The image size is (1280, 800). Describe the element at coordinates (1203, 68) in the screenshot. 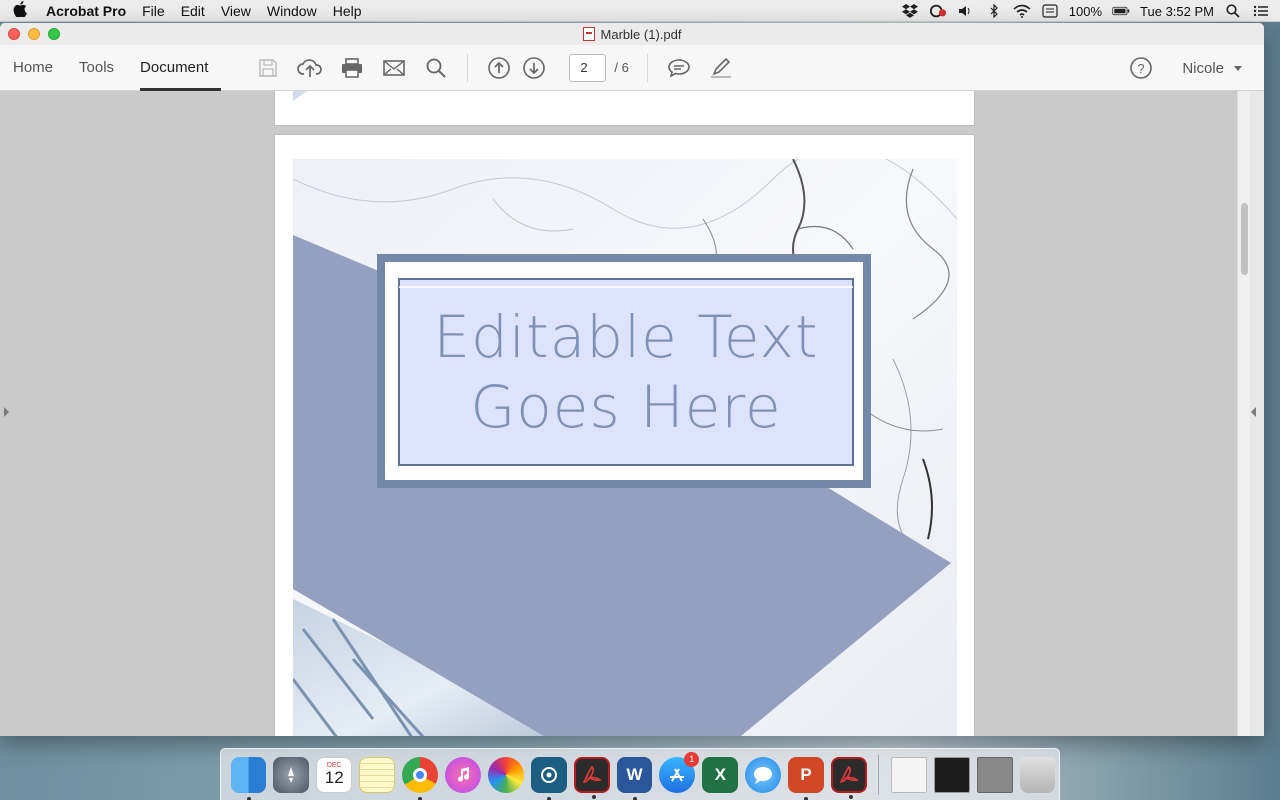

I see `user-menu: Nicole` at that location.